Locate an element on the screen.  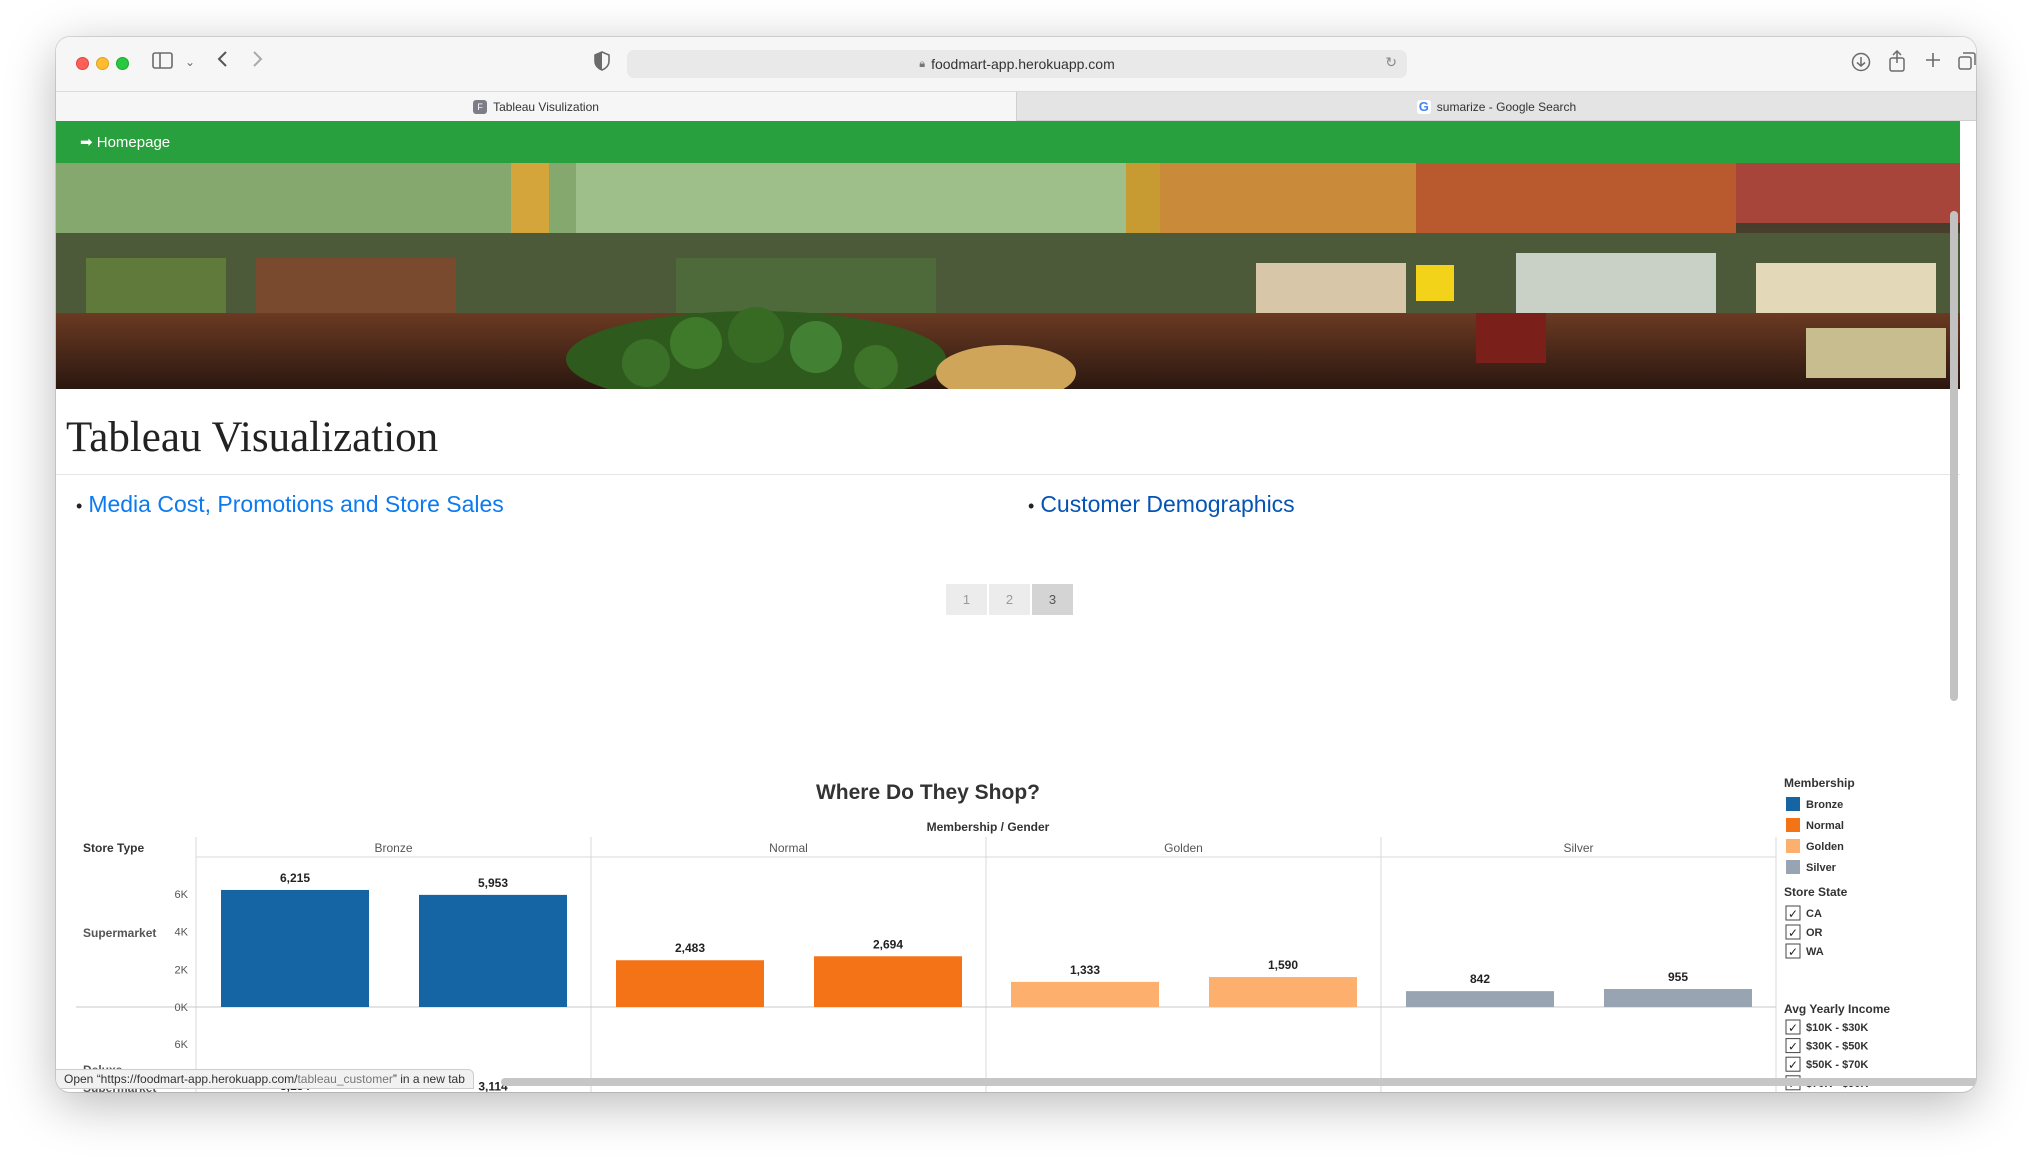
legend-label: Golden is located at coordinates (1825, 847).